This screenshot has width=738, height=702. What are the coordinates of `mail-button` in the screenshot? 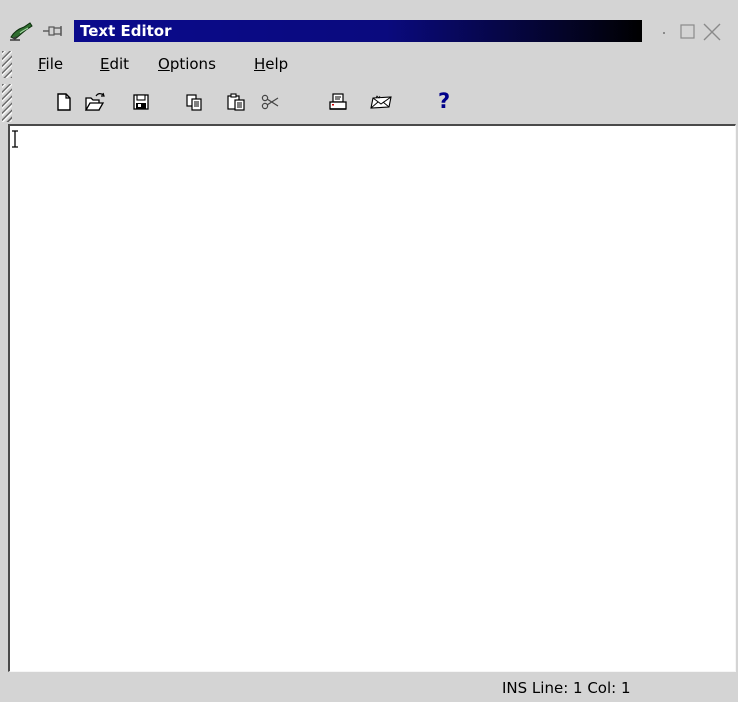 It's located at (380, 102).